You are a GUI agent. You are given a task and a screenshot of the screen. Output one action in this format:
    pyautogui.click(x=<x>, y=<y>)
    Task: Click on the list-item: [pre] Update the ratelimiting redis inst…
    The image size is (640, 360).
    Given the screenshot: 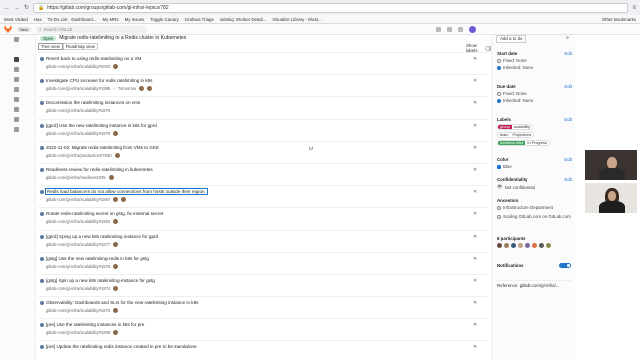 What is the action you would take?
    pyautogui.click(x=263, y=350)
    